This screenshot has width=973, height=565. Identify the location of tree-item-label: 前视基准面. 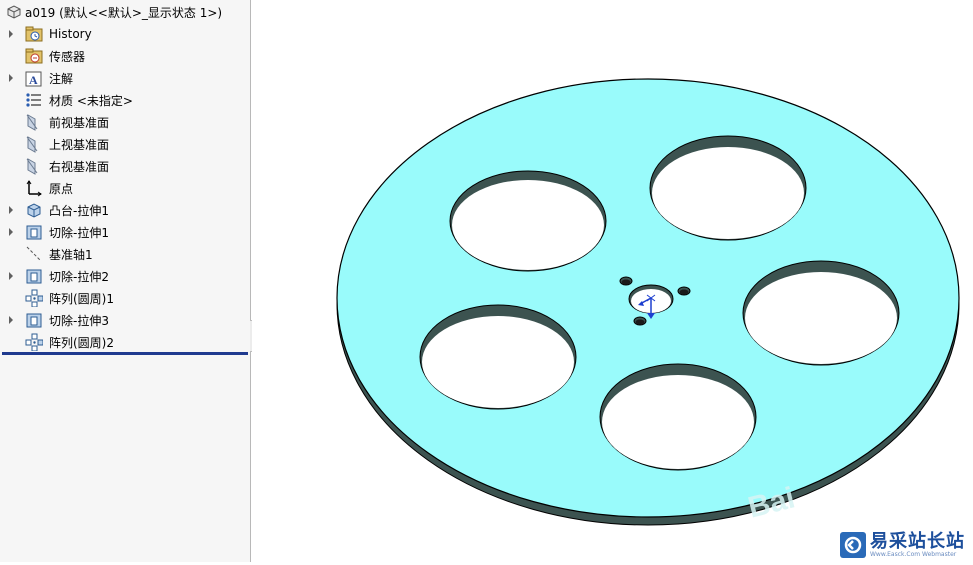
(79, 122).